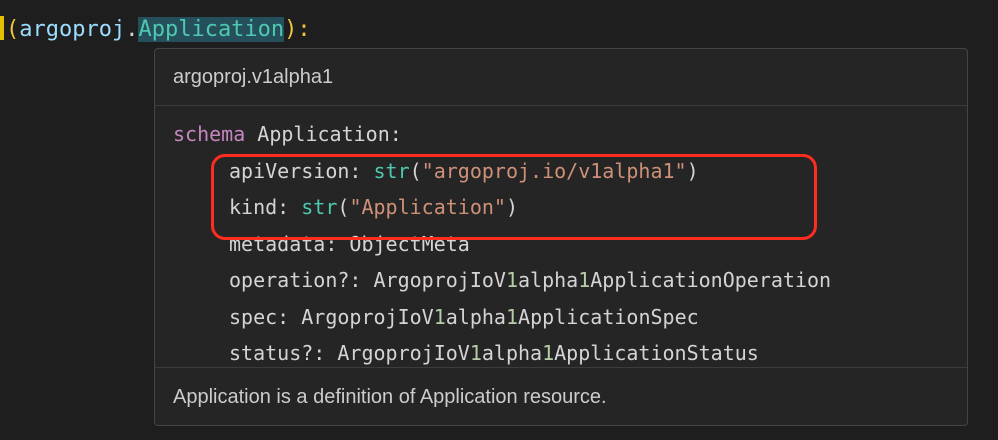 This screenshot has height=440, width=998. Describe the element at coordinates (211, 29) in the screenshot. I see `hovered-class-name: Application` at that location.